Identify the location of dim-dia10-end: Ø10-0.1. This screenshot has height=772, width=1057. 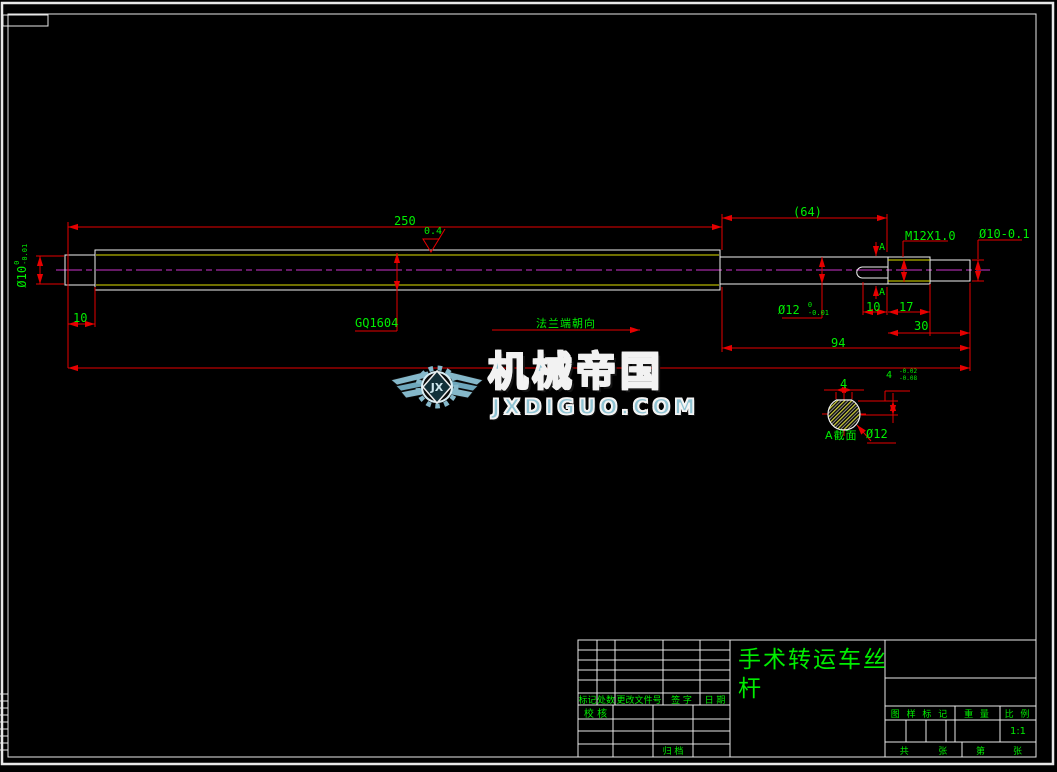
(1004, 234).